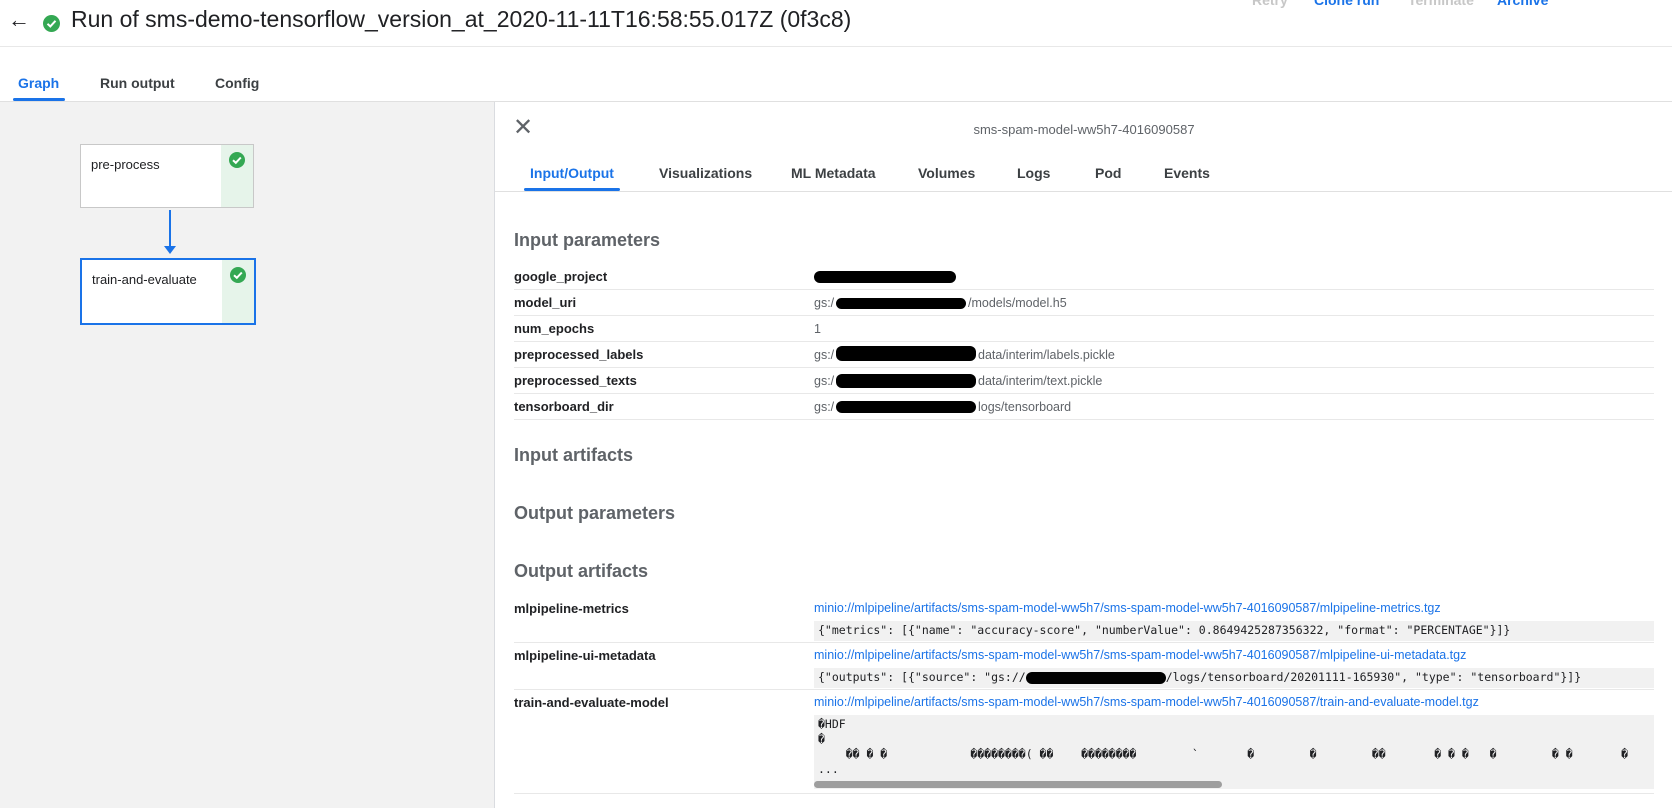  I want to click on param-key: tensorboard_dir, so click(564, 406).